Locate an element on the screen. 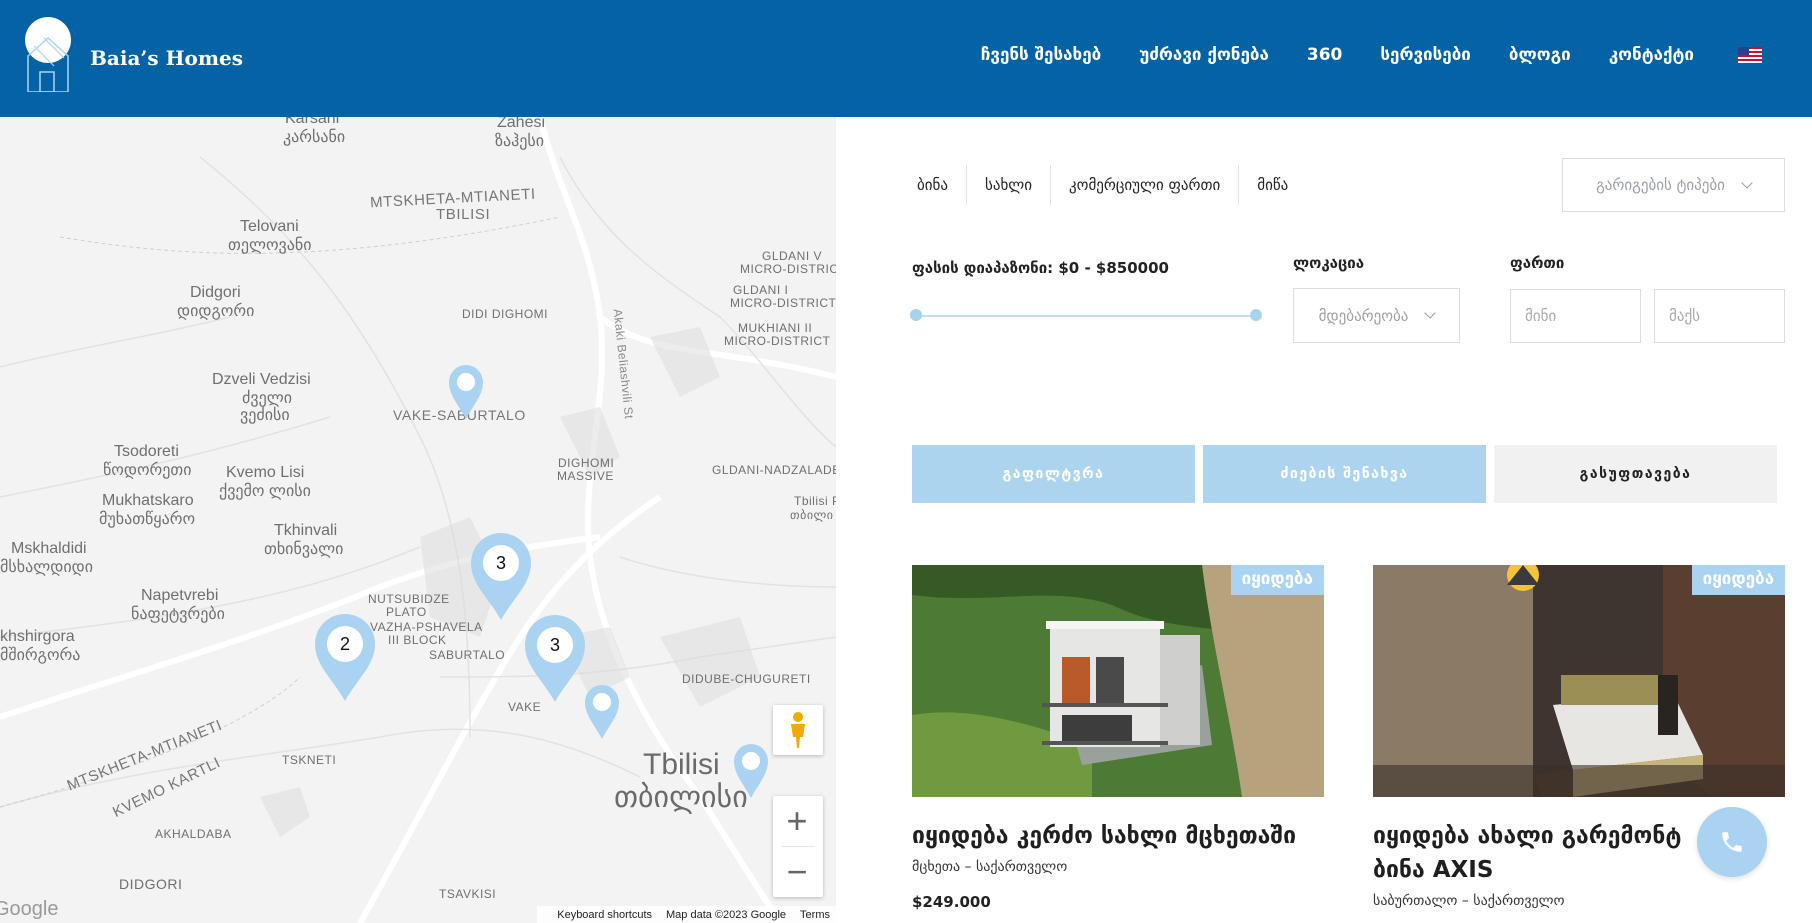 This screenshot has width=1812, height=923. google-logo: Google is located at coordinates (29, 909).